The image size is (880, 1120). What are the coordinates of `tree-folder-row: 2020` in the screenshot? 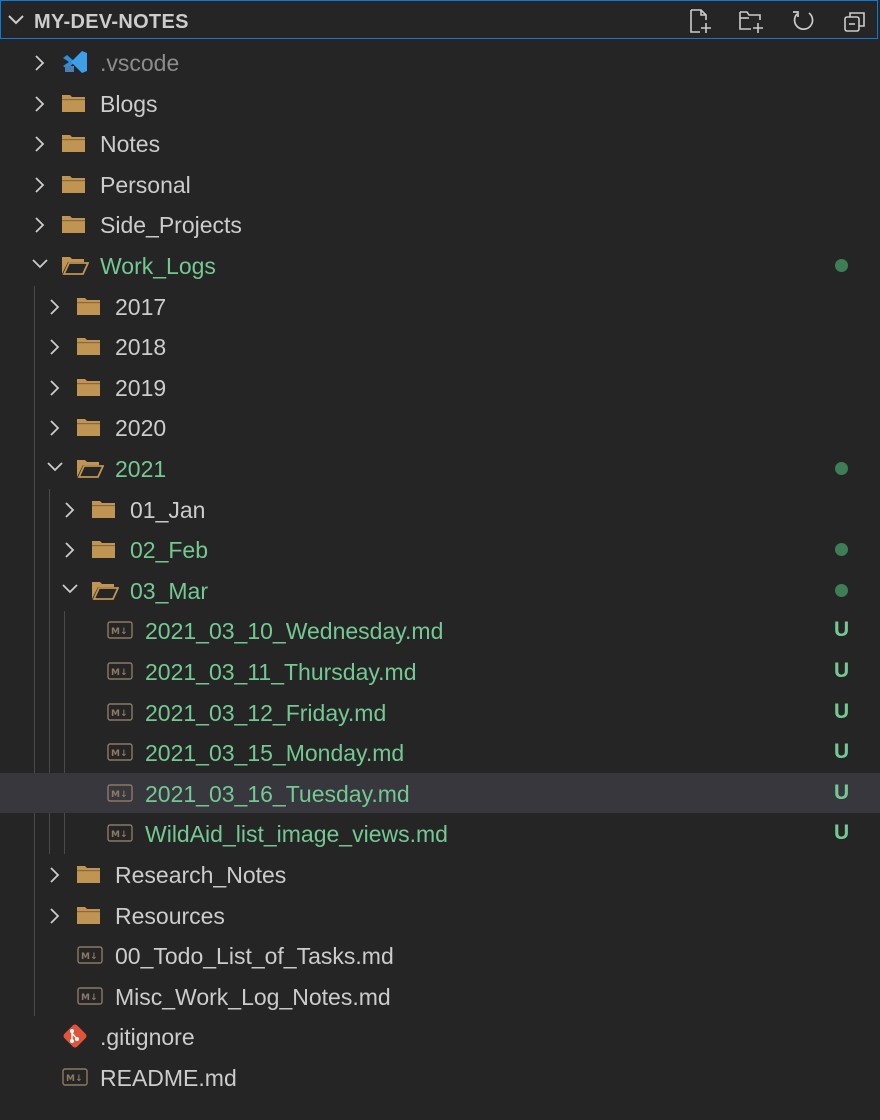 It's located at (440, 427).